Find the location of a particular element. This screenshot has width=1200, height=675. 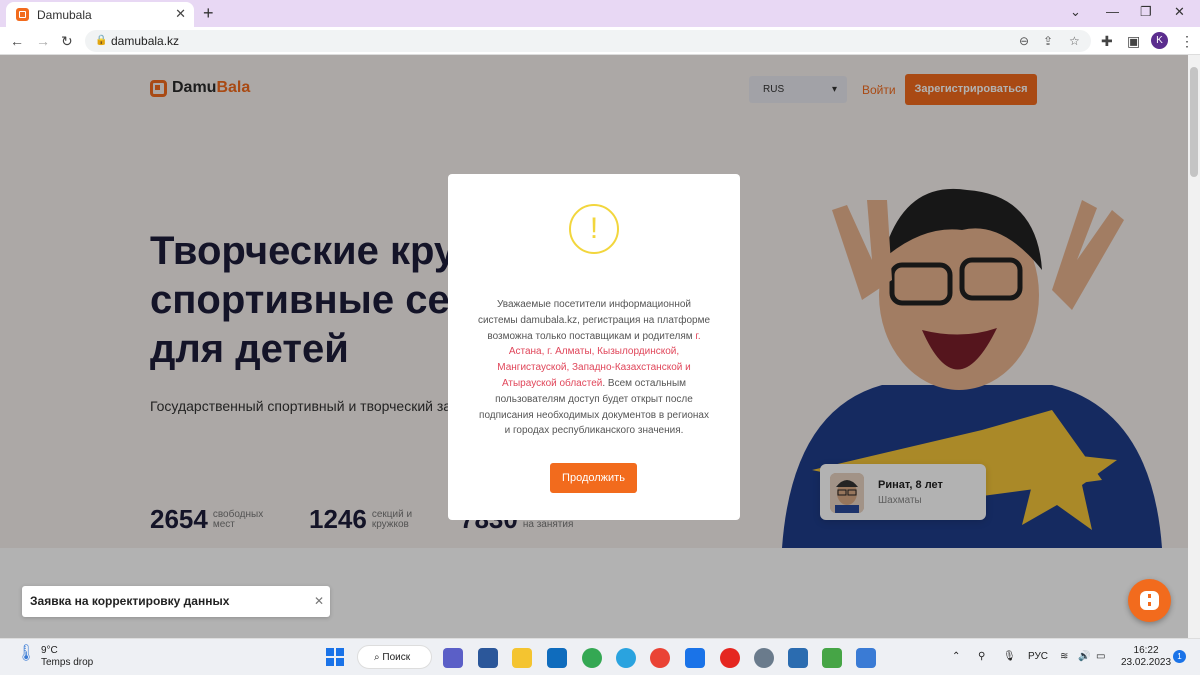

chat-widget-button is located at coordinates (1149, 600).